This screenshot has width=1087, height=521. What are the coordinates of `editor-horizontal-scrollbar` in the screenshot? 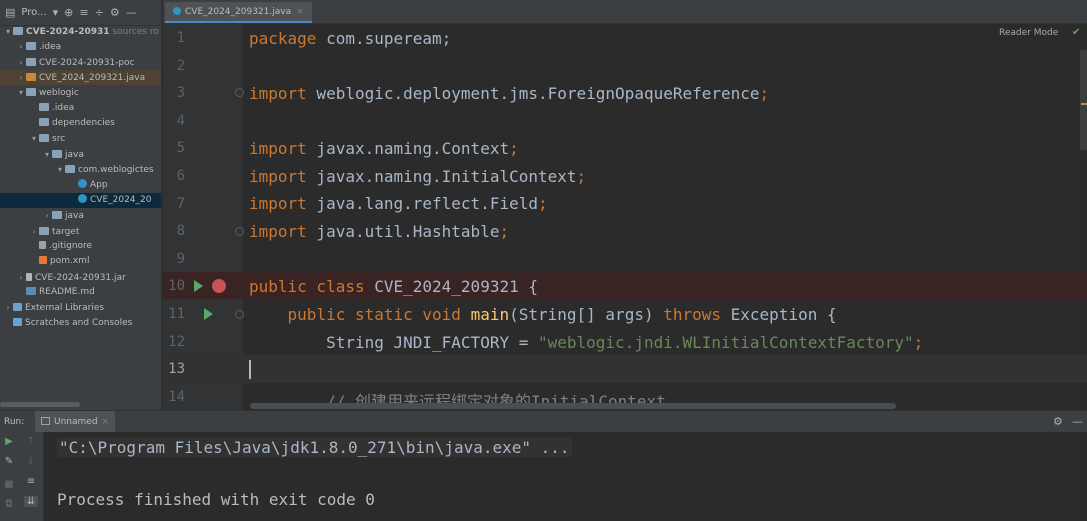 It's located at (573, 406).